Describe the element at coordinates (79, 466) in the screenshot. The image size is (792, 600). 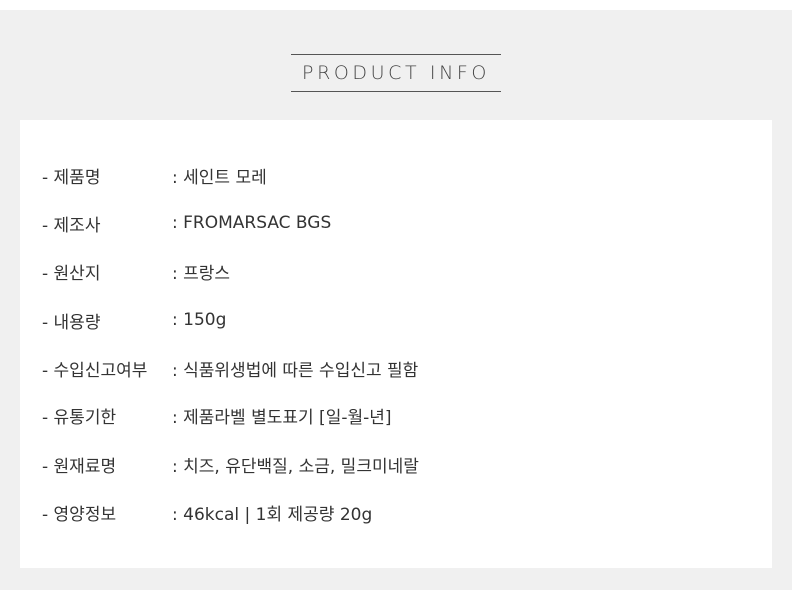
I see `info-label: - 원재료명` at that location.